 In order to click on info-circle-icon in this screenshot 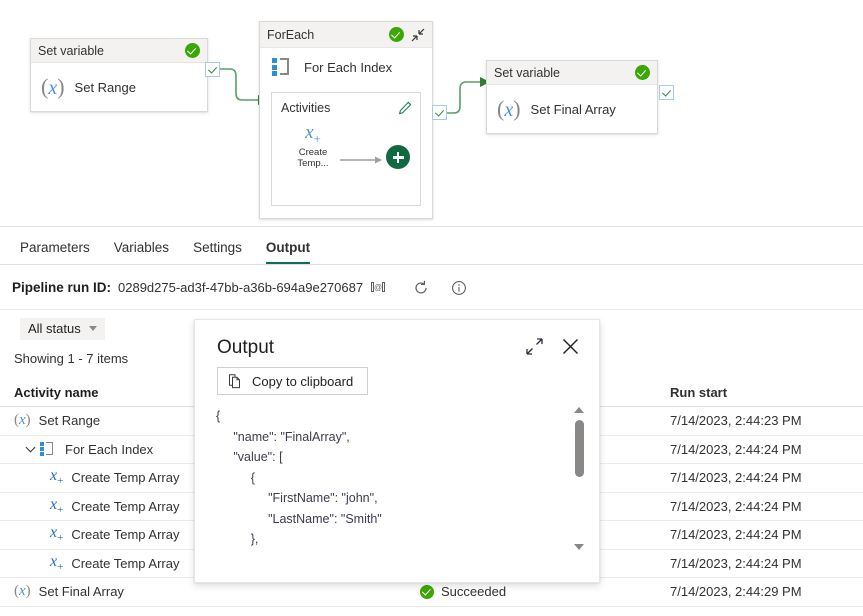, I will do `click(459, 288)`.